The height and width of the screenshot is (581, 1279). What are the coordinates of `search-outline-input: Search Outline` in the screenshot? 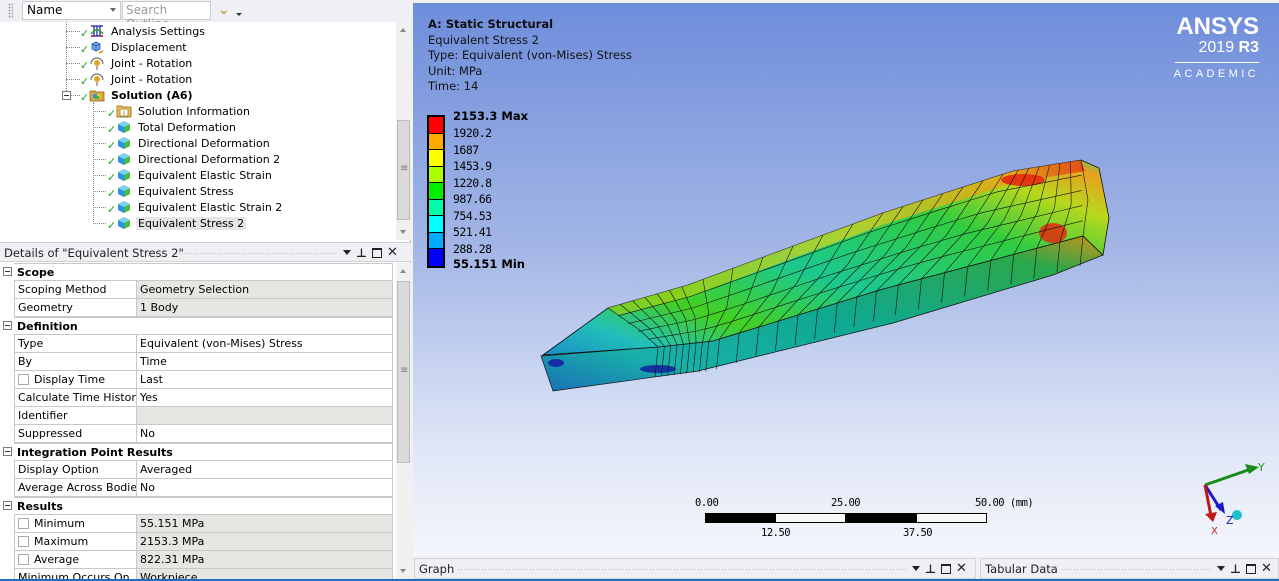 It's located at (166, 16).